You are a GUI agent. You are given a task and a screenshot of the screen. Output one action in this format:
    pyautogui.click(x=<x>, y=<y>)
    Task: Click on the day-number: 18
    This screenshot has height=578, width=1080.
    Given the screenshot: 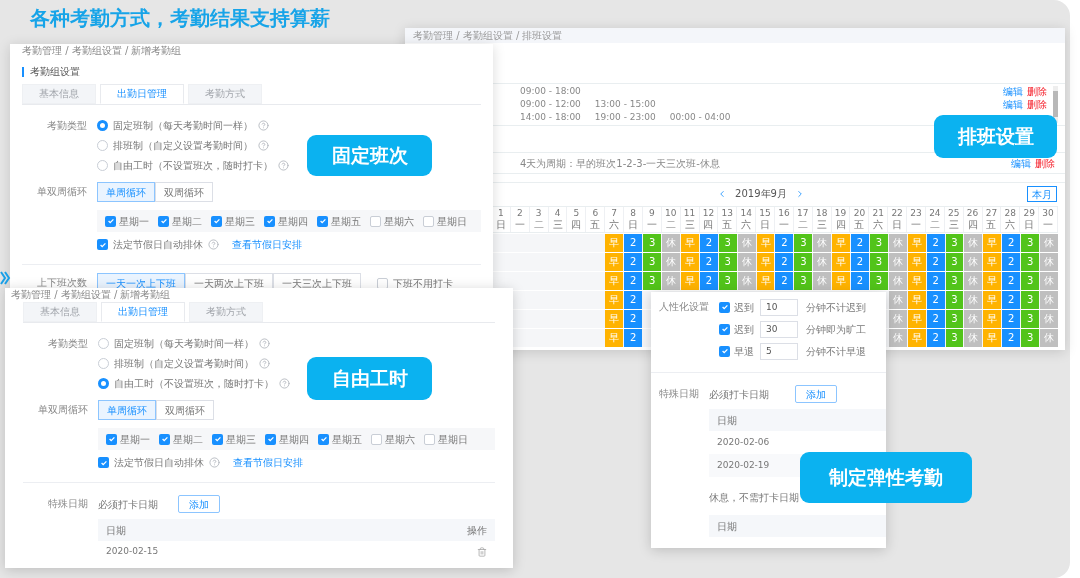 What is the action you would take?
    pyautogui.click(x=821, y=213)
    